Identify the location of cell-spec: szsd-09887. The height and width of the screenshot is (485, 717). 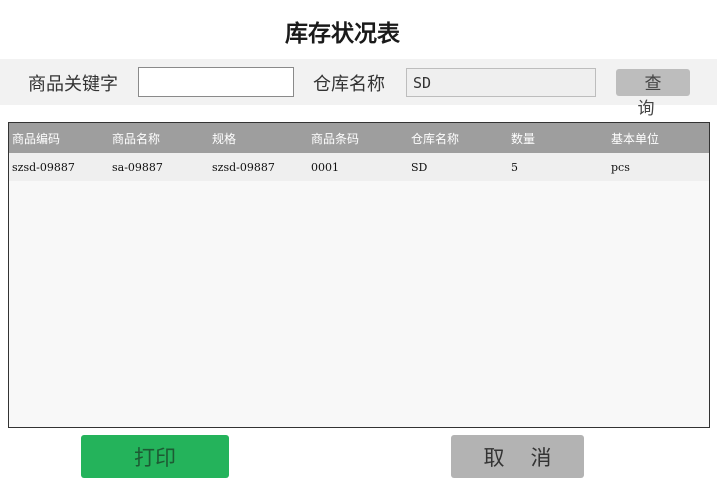
(243, 167).